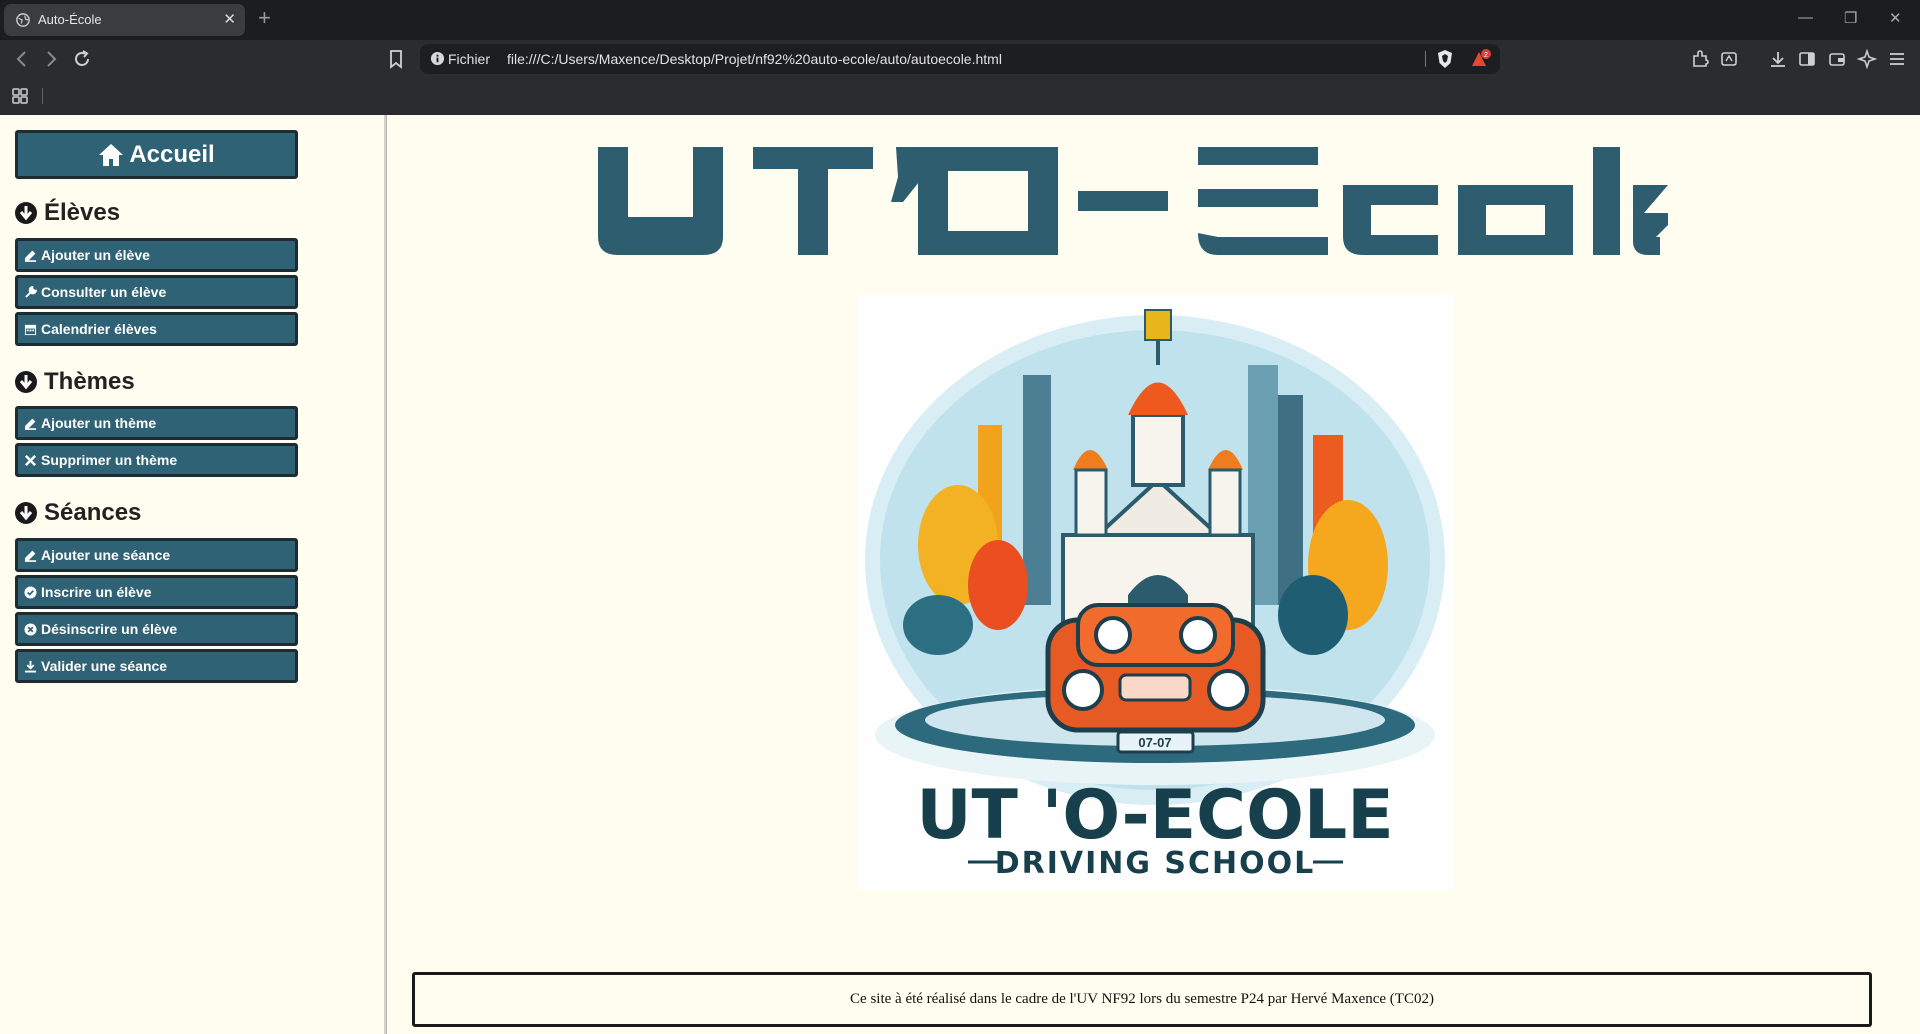 This screenshot has height=1034, width=1920. I want to click on forward-icon, so click(51, 59).